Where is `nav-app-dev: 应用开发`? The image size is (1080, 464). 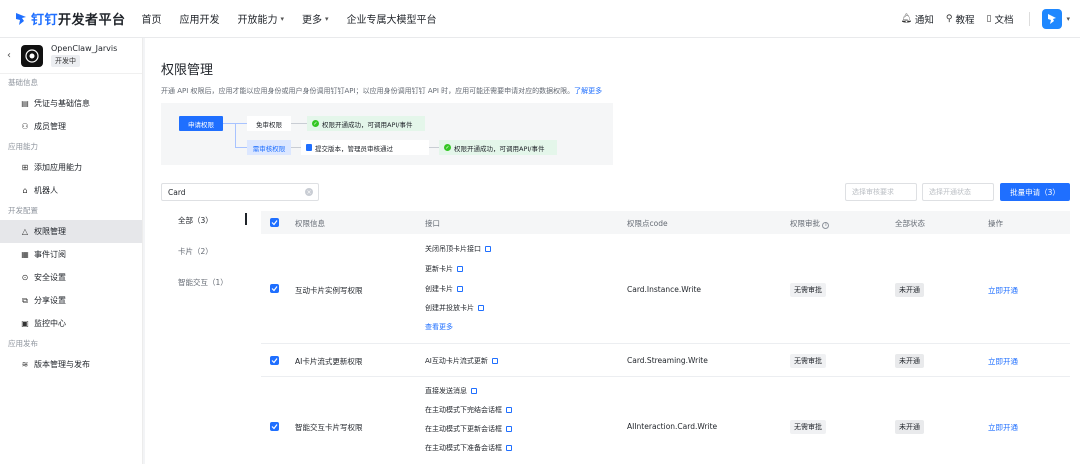 nav-app-dev: 应用开发 is located at coordinates (200, 18).